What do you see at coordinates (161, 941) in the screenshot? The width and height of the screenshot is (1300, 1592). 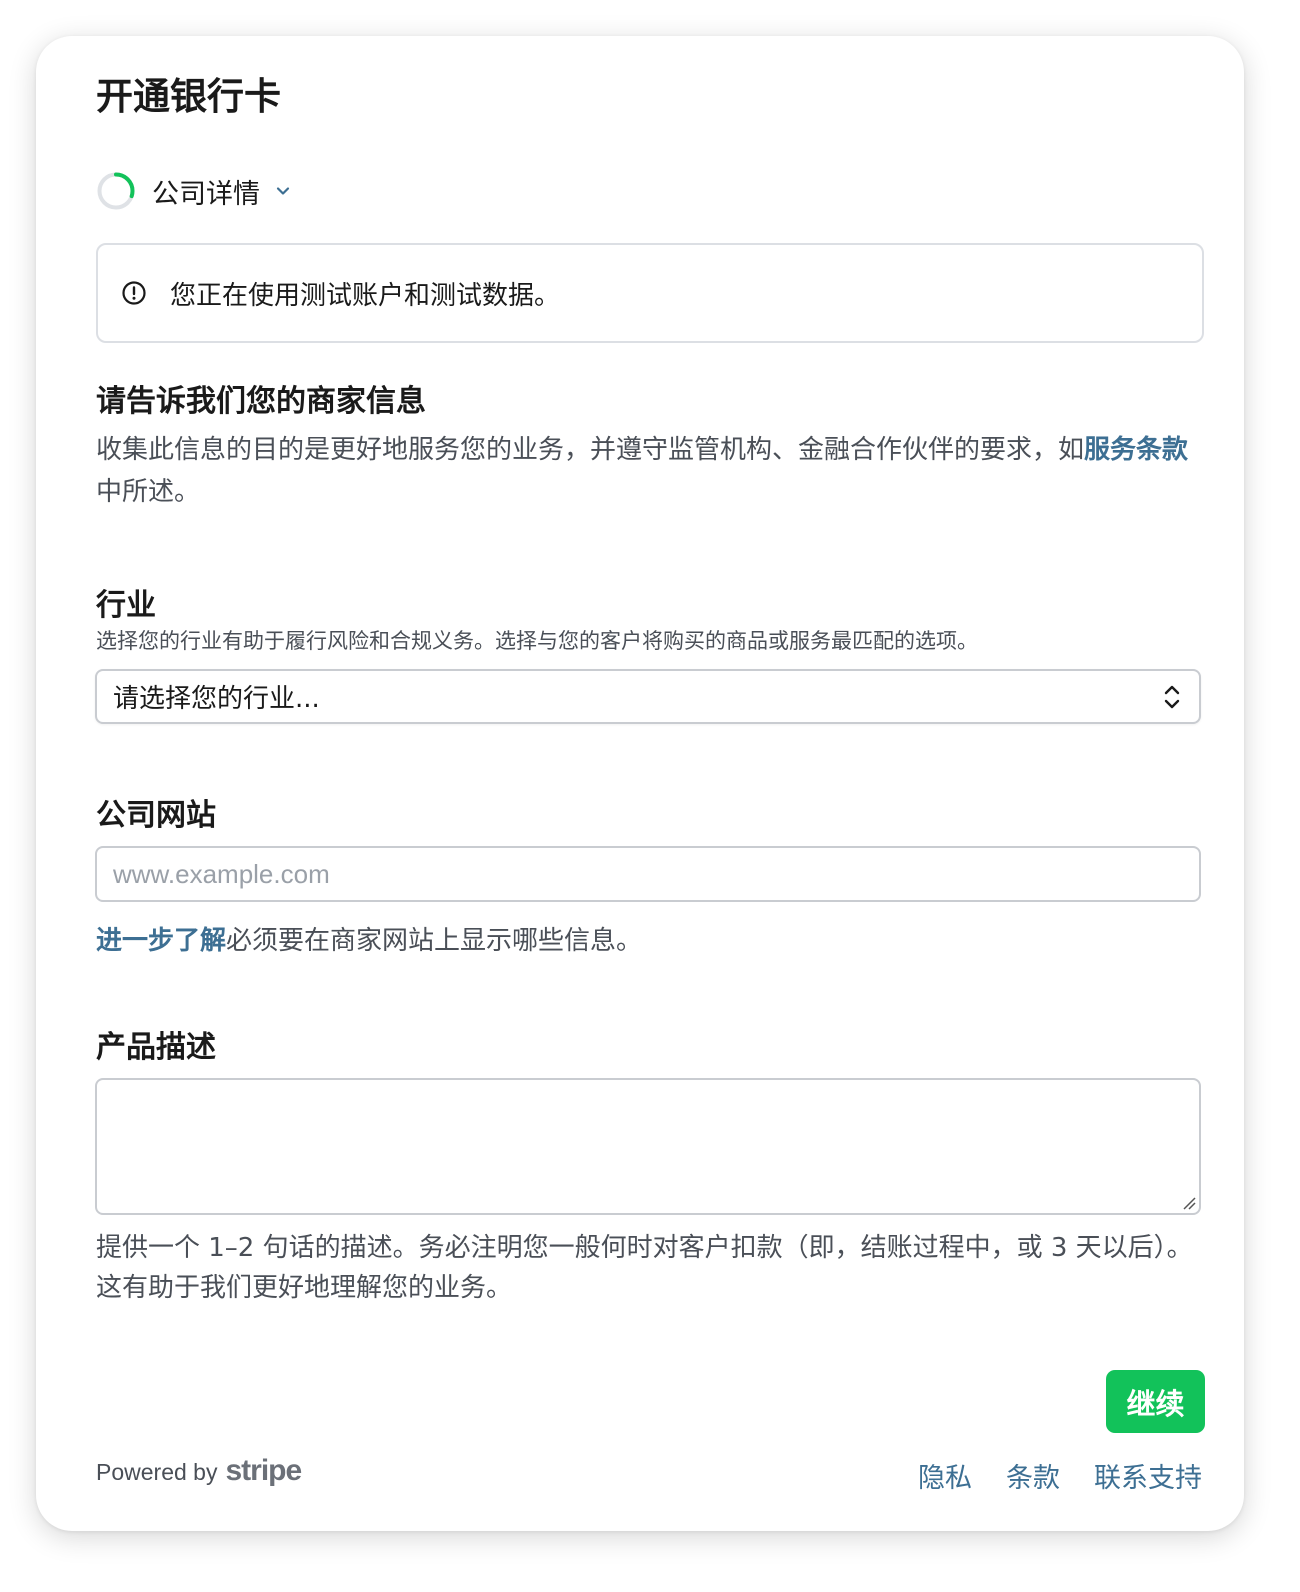 I see `learn-more-link: 进一步了解` at bounding box center [161, 941].